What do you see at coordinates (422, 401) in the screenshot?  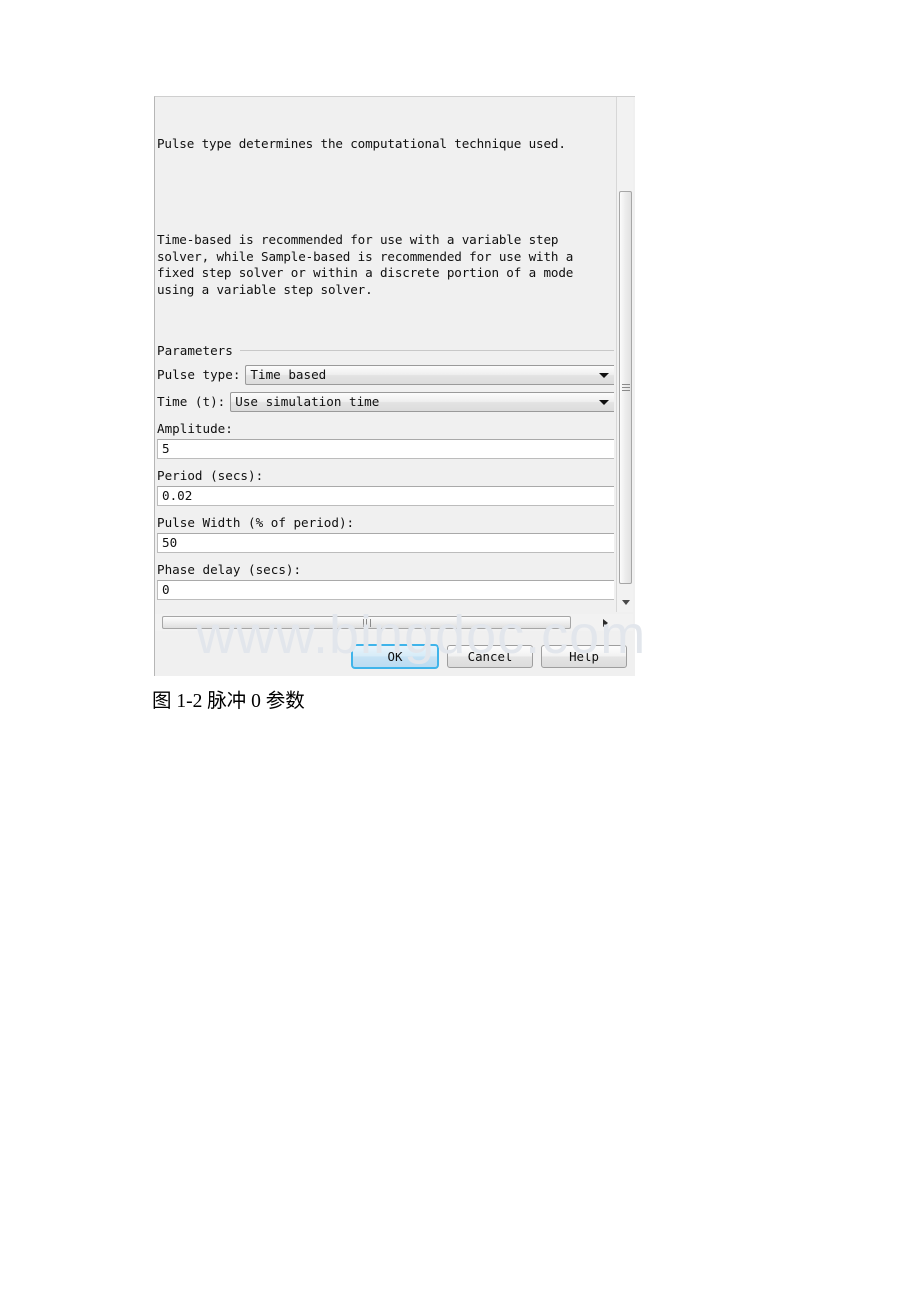 I see `time-source-select: Use simulation time` at bounding box center [422, 401].